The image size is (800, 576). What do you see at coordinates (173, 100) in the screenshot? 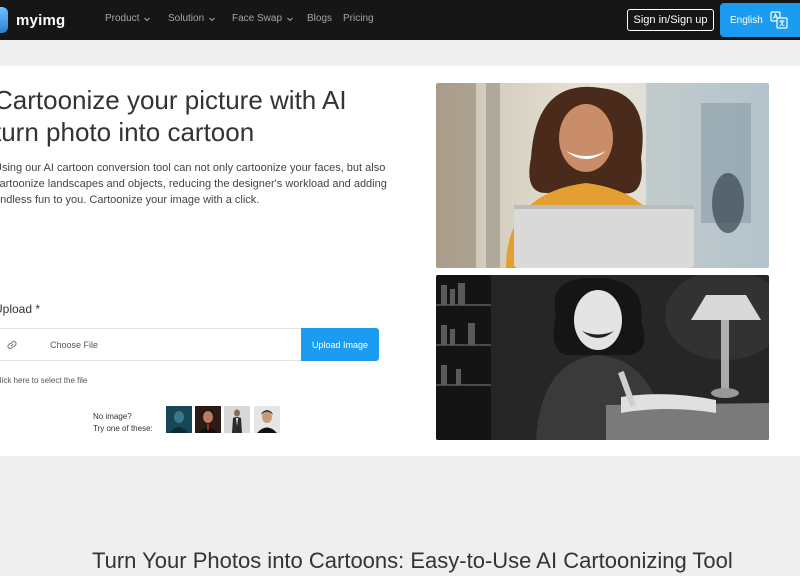
I see `hero-title-line: Cartoonize your picture with AI` at bounding box center [173, 100].